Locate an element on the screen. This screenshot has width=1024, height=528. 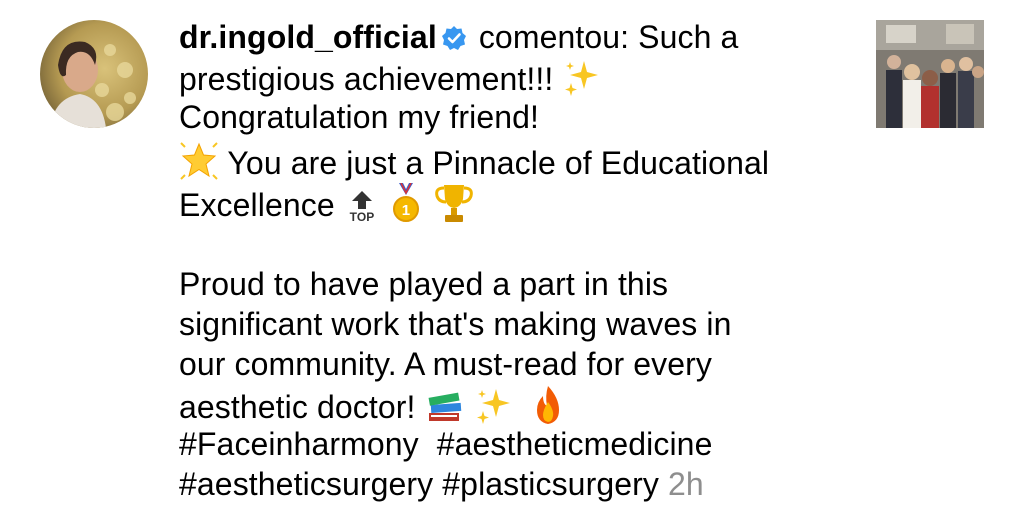
comment-line-3: Congratulation my friend! is located at coordinates (519, 117).